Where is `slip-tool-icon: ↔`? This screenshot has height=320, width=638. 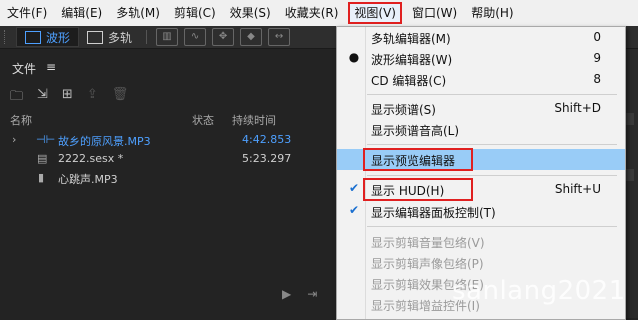 slip-tool-icon: ↔ is located at coordinates (279, 37).